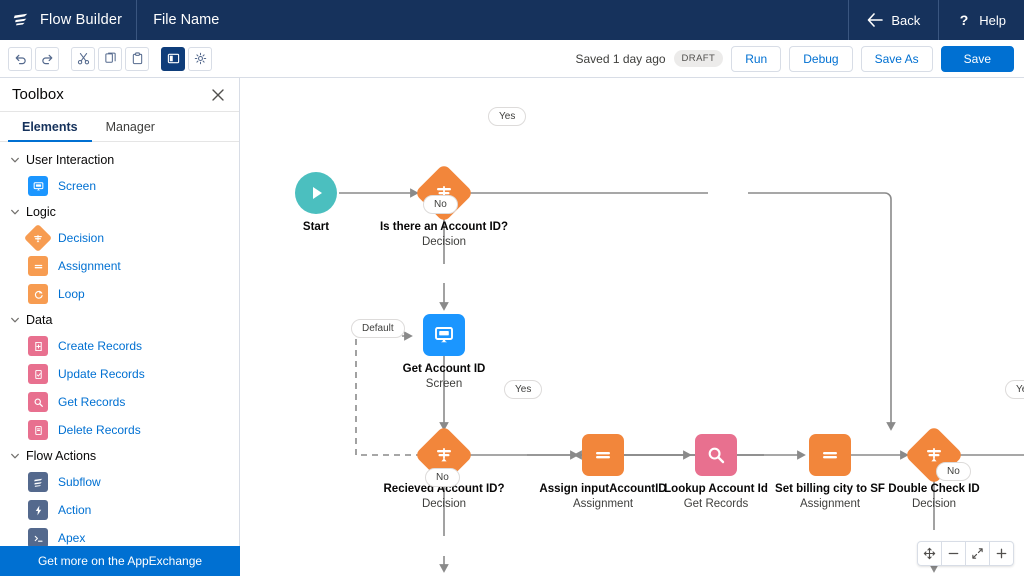 This screenshot has width=1024, height=576. Describe the element at coordinates (119, 160) in the screenshot. I see `toolbox-group-user-interaction: User Interaction` at that location.